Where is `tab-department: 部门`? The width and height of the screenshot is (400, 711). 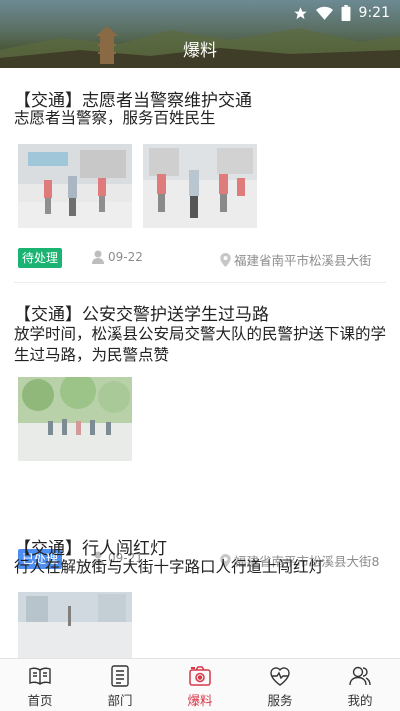 tab-department: 部门 is located at coordinates (120, 685).